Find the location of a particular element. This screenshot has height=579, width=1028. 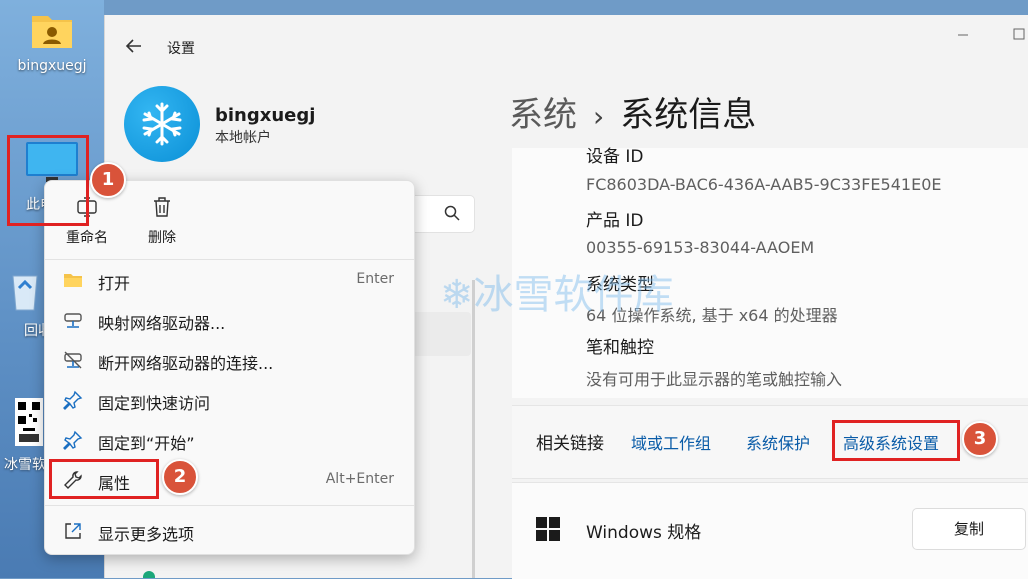

spec-value: 没有可用于此显示器的笔或触控输入 is located at coordinates (714, 379).